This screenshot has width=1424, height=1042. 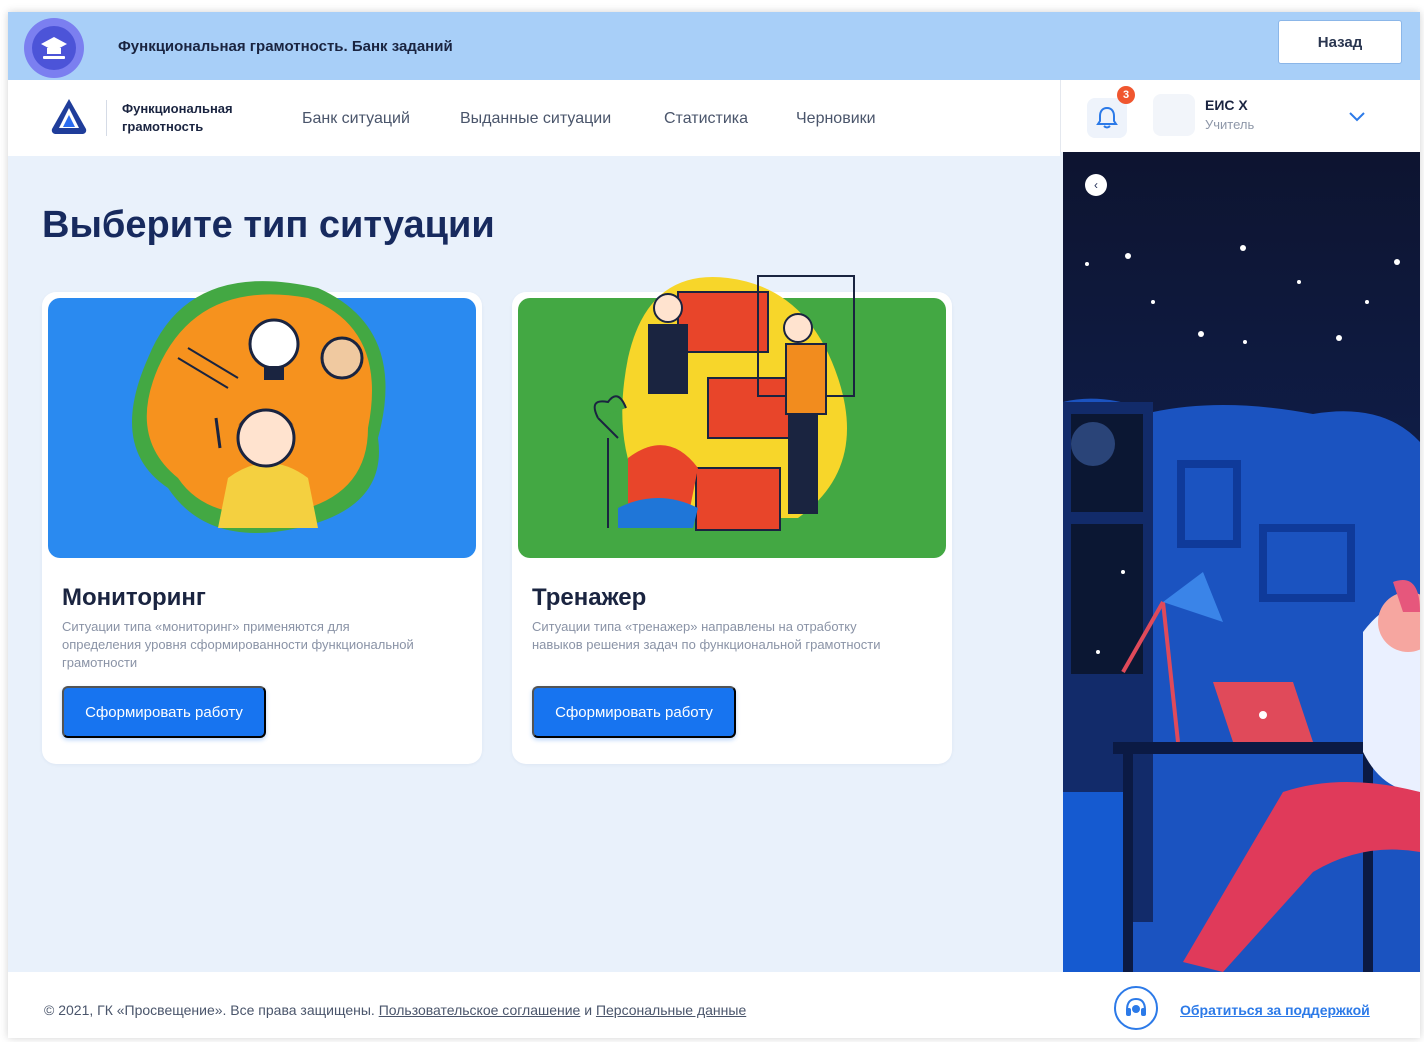 I want to click on back-button: Назад, so click(x=1340, y=42).